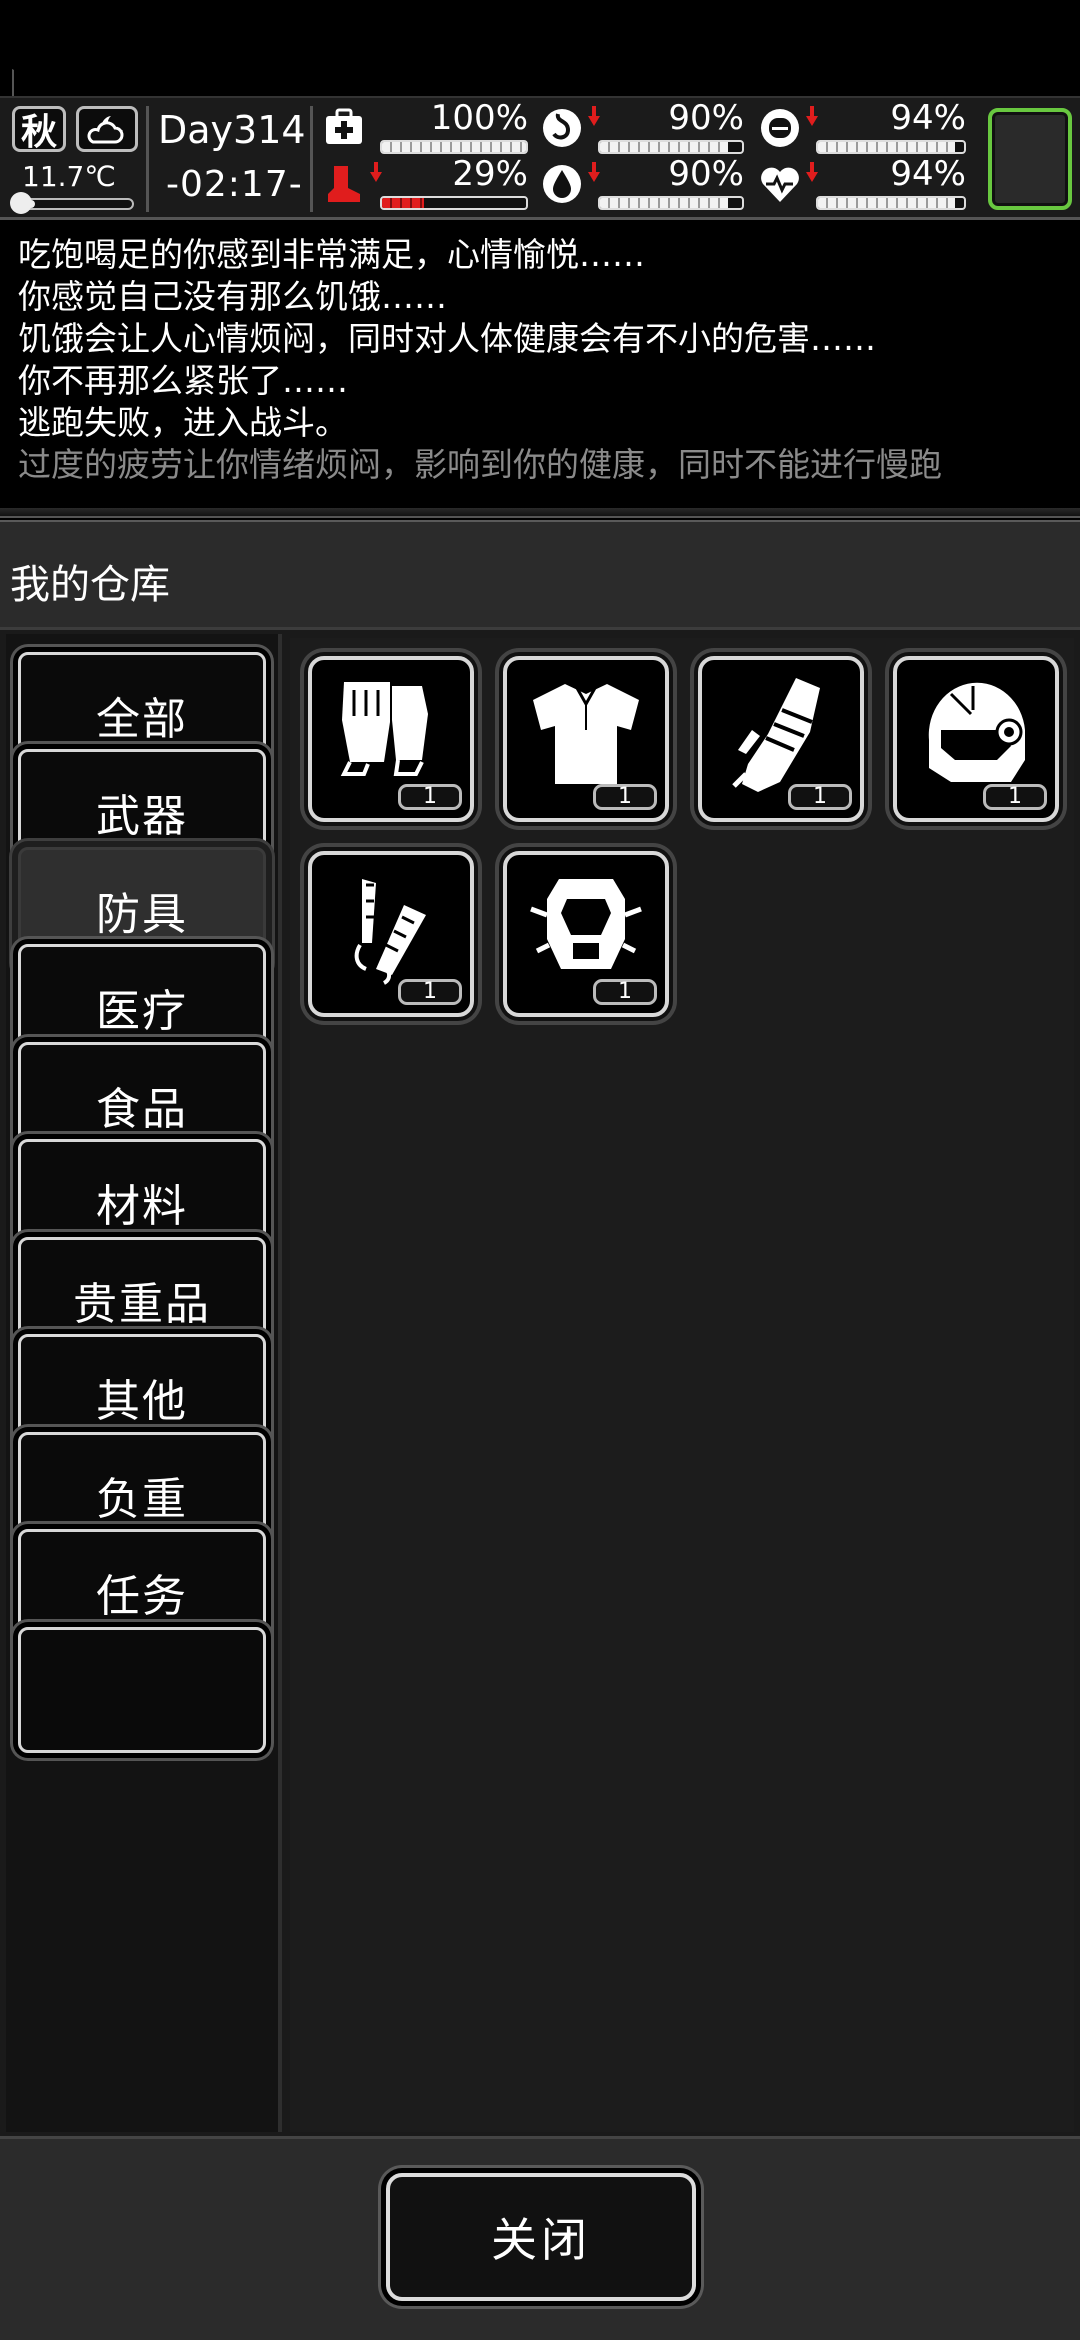 Image resolution: width=1080 pixels, height=2340 pixels. What do you see at coordinates (540, 575) in the screenshot?
I see `panel-header: 我的仓库` at bounding box center [540, 575].